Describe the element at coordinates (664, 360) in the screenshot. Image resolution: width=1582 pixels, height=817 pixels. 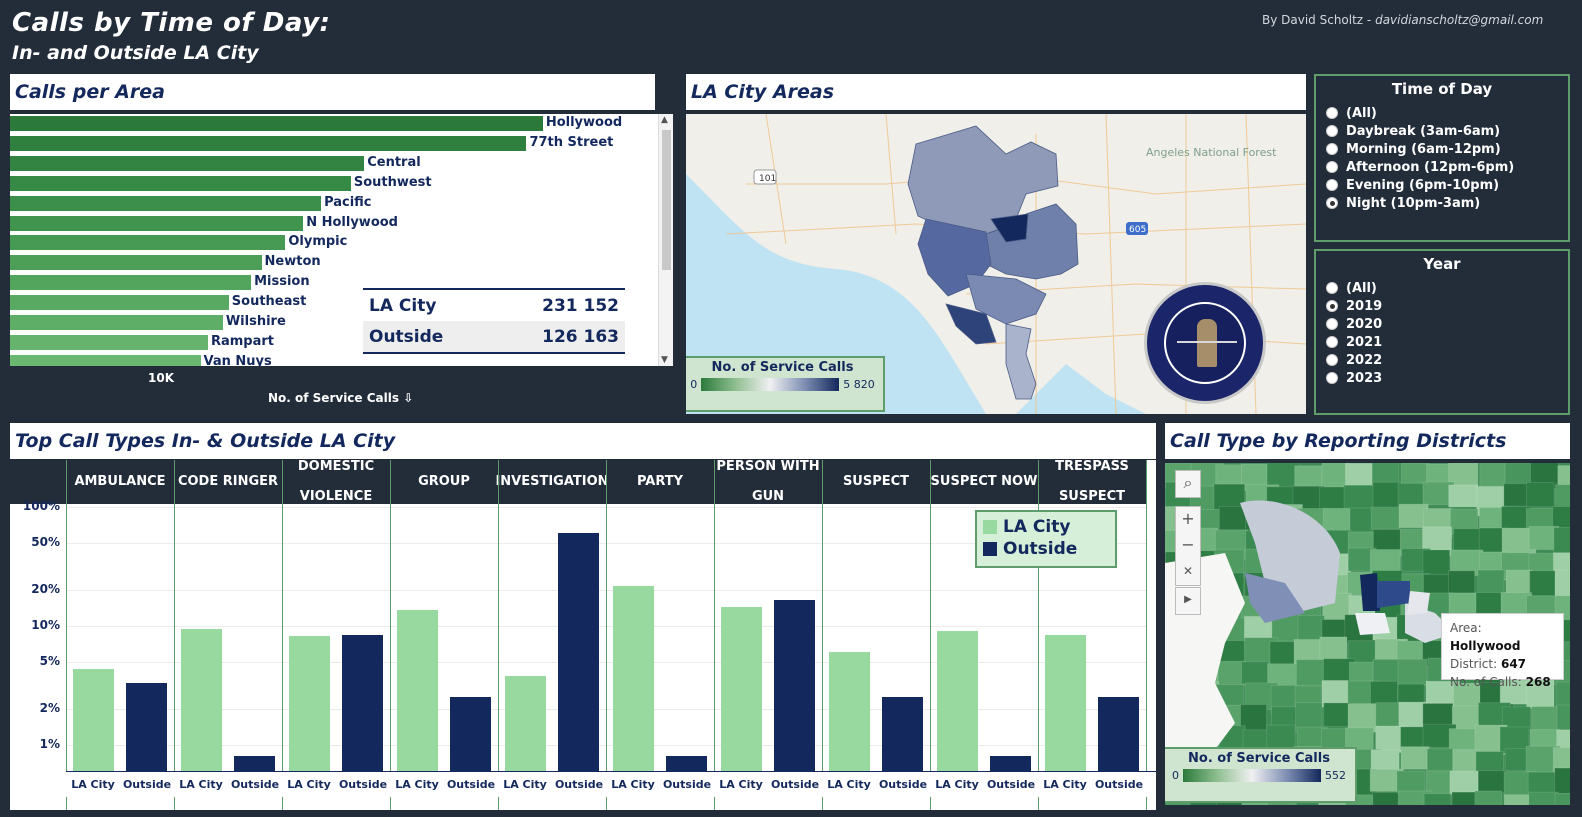
I see `scroll-down-icon: ▼` at that location.